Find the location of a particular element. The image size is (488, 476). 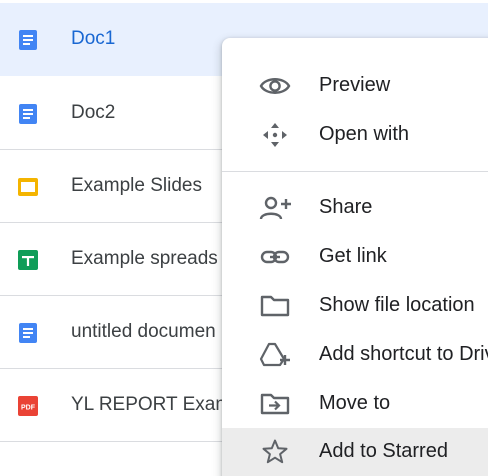

menu-item-share: Share is located at coordinates (355, 208).